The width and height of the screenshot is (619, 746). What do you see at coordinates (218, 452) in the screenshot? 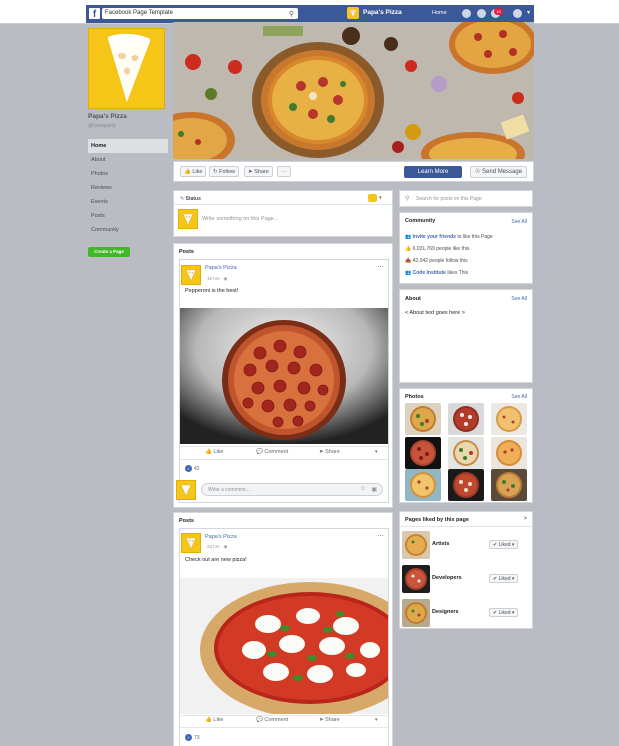
I see `post-1-like-label: Like` at bounding box center [218, 452].